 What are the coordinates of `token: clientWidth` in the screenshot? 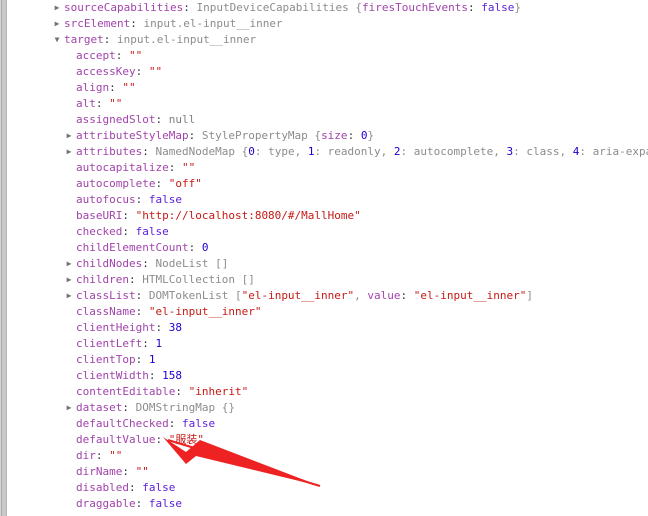 It's located at (112, 375).